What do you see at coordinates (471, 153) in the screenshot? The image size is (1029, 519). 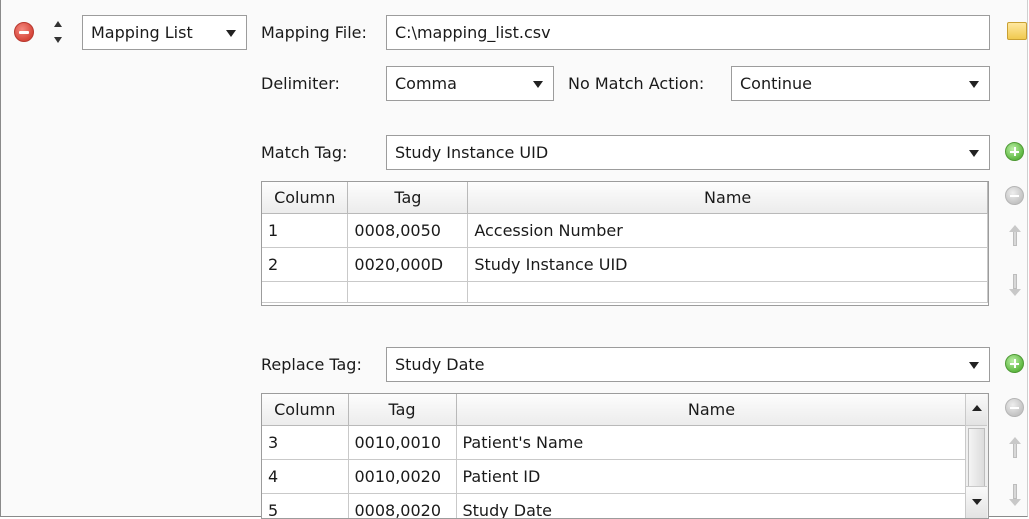 I see `match-tag-value: Study Instance UID` at bounding box center [471, 153].